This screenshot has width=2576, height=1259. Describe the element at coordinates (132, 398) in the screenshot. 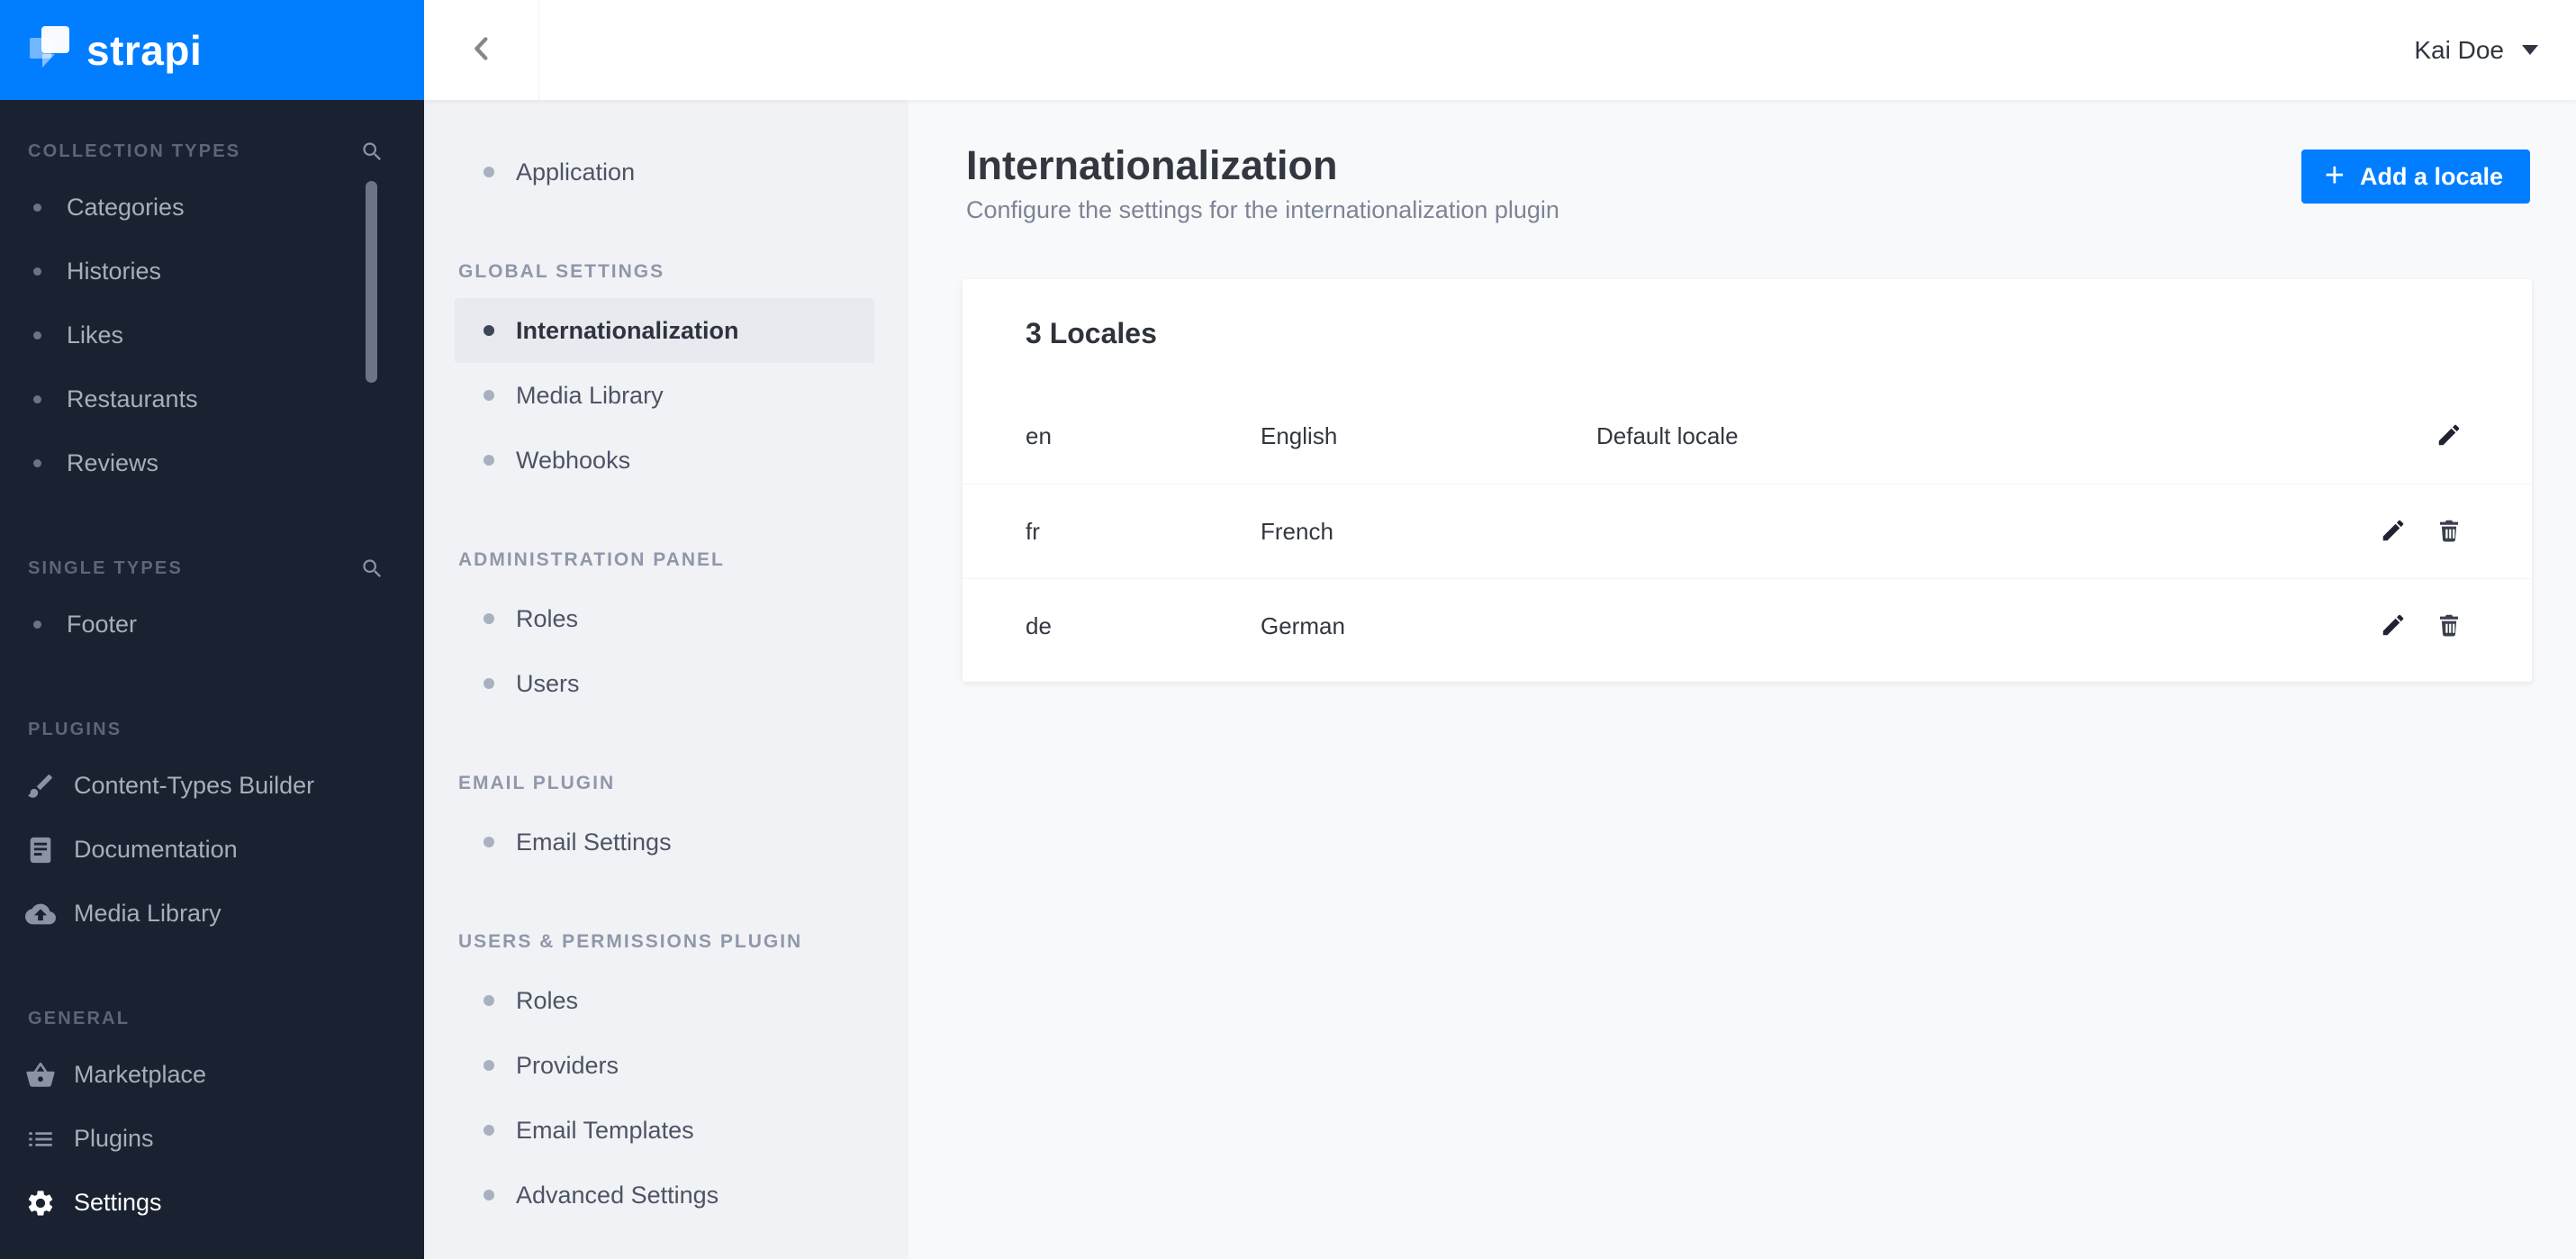

I see `sidebar-item-label: Restaurants` at that location.